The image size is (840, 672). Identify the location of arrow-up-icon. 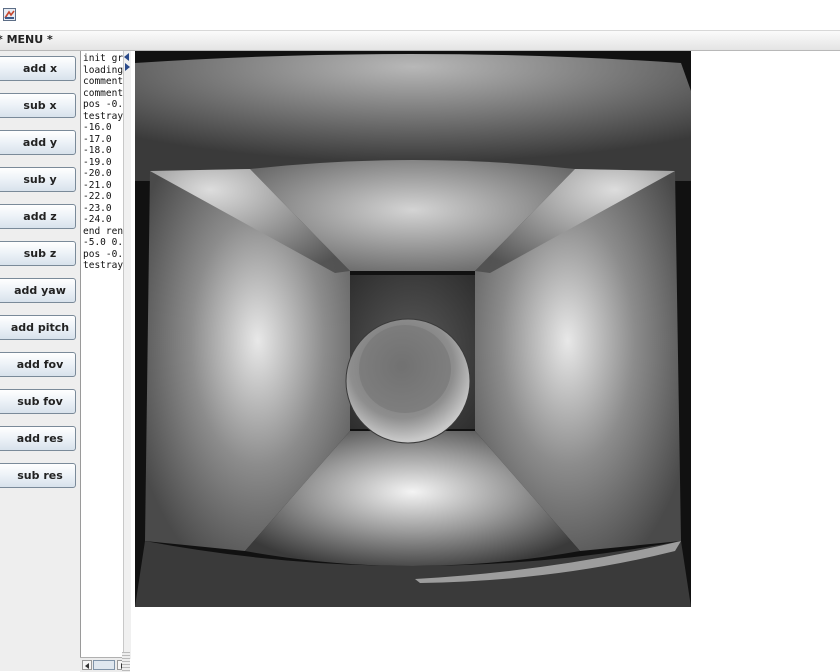
(126, 57).